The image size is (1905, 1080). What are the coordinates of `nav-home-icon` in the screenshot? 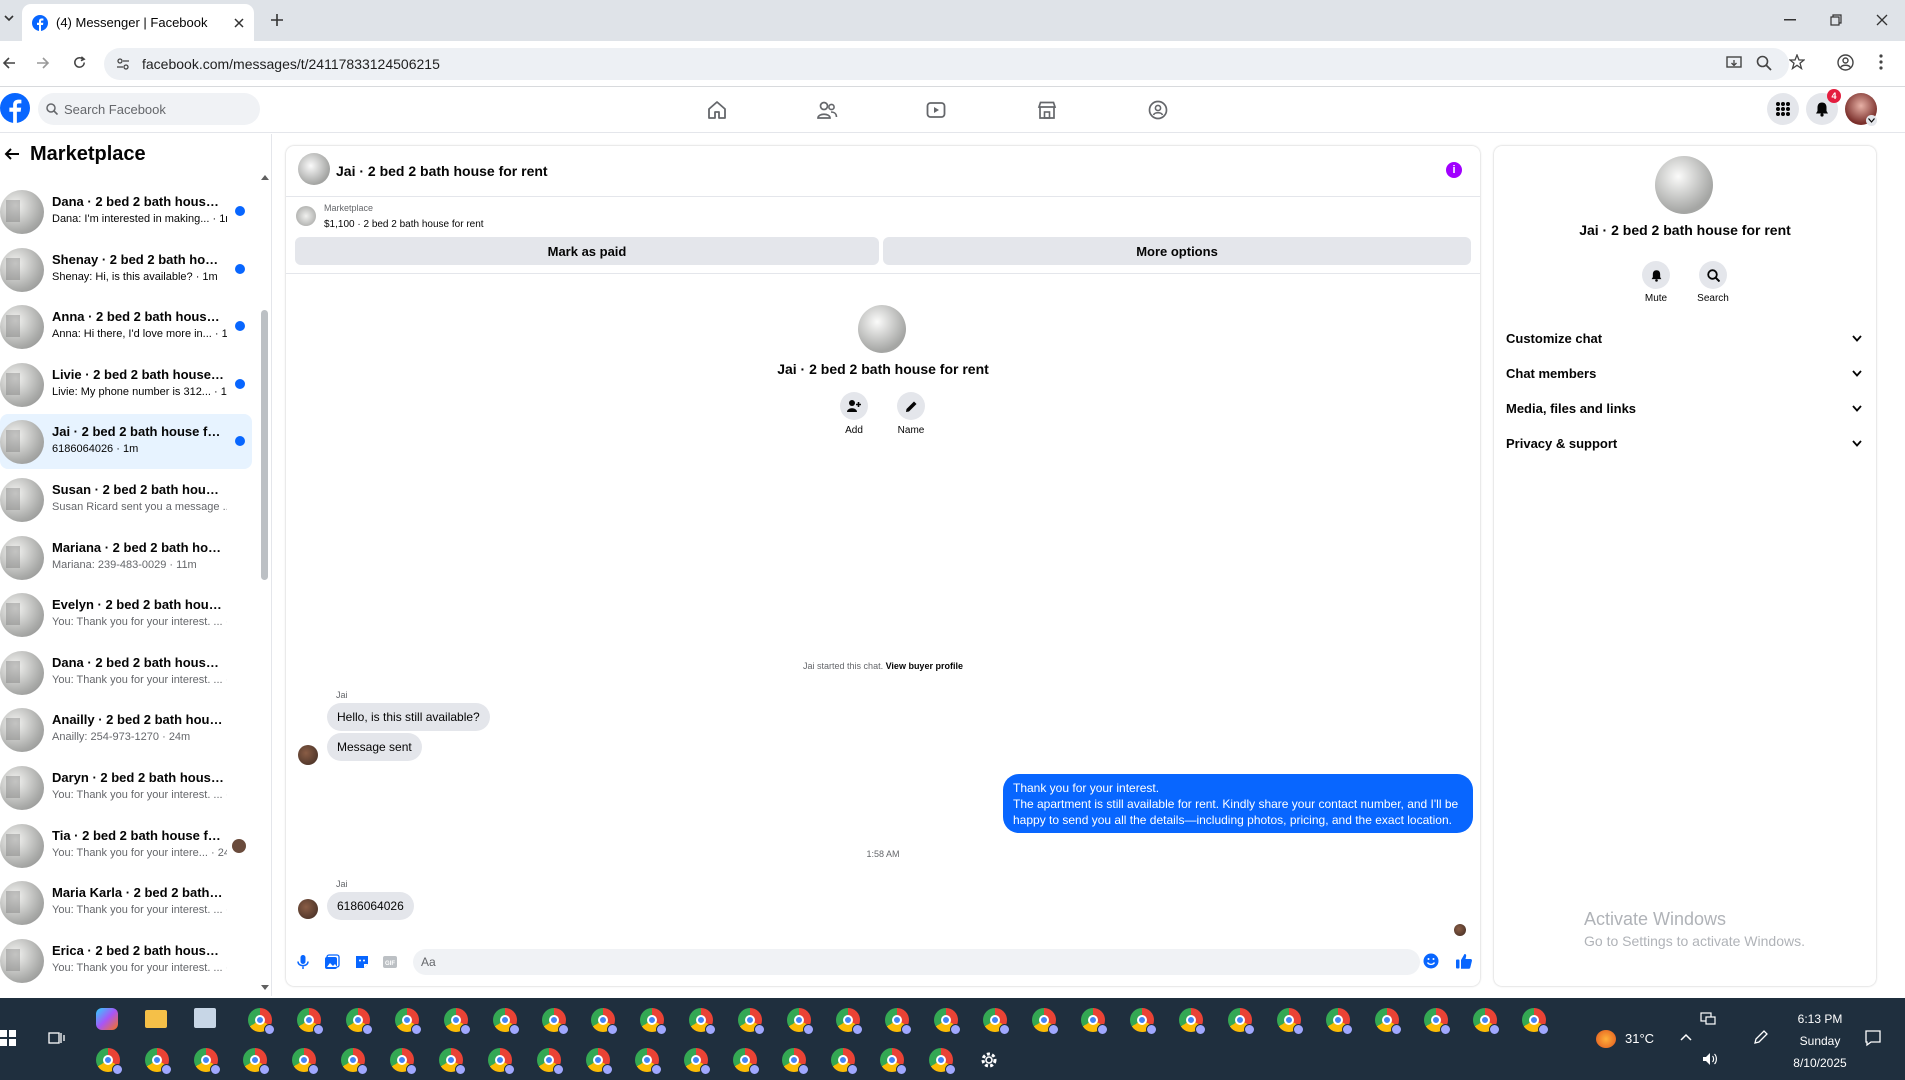 It's located at (717, 110).